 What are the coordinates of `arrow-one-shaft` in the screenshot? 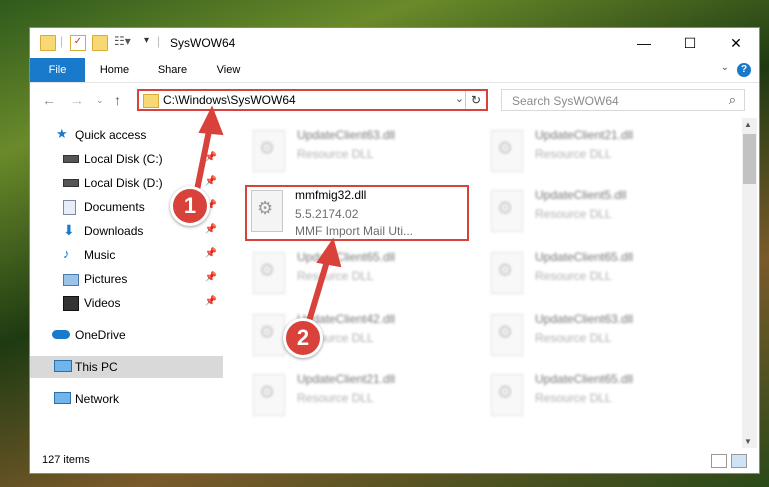 It's located at (203, 158).